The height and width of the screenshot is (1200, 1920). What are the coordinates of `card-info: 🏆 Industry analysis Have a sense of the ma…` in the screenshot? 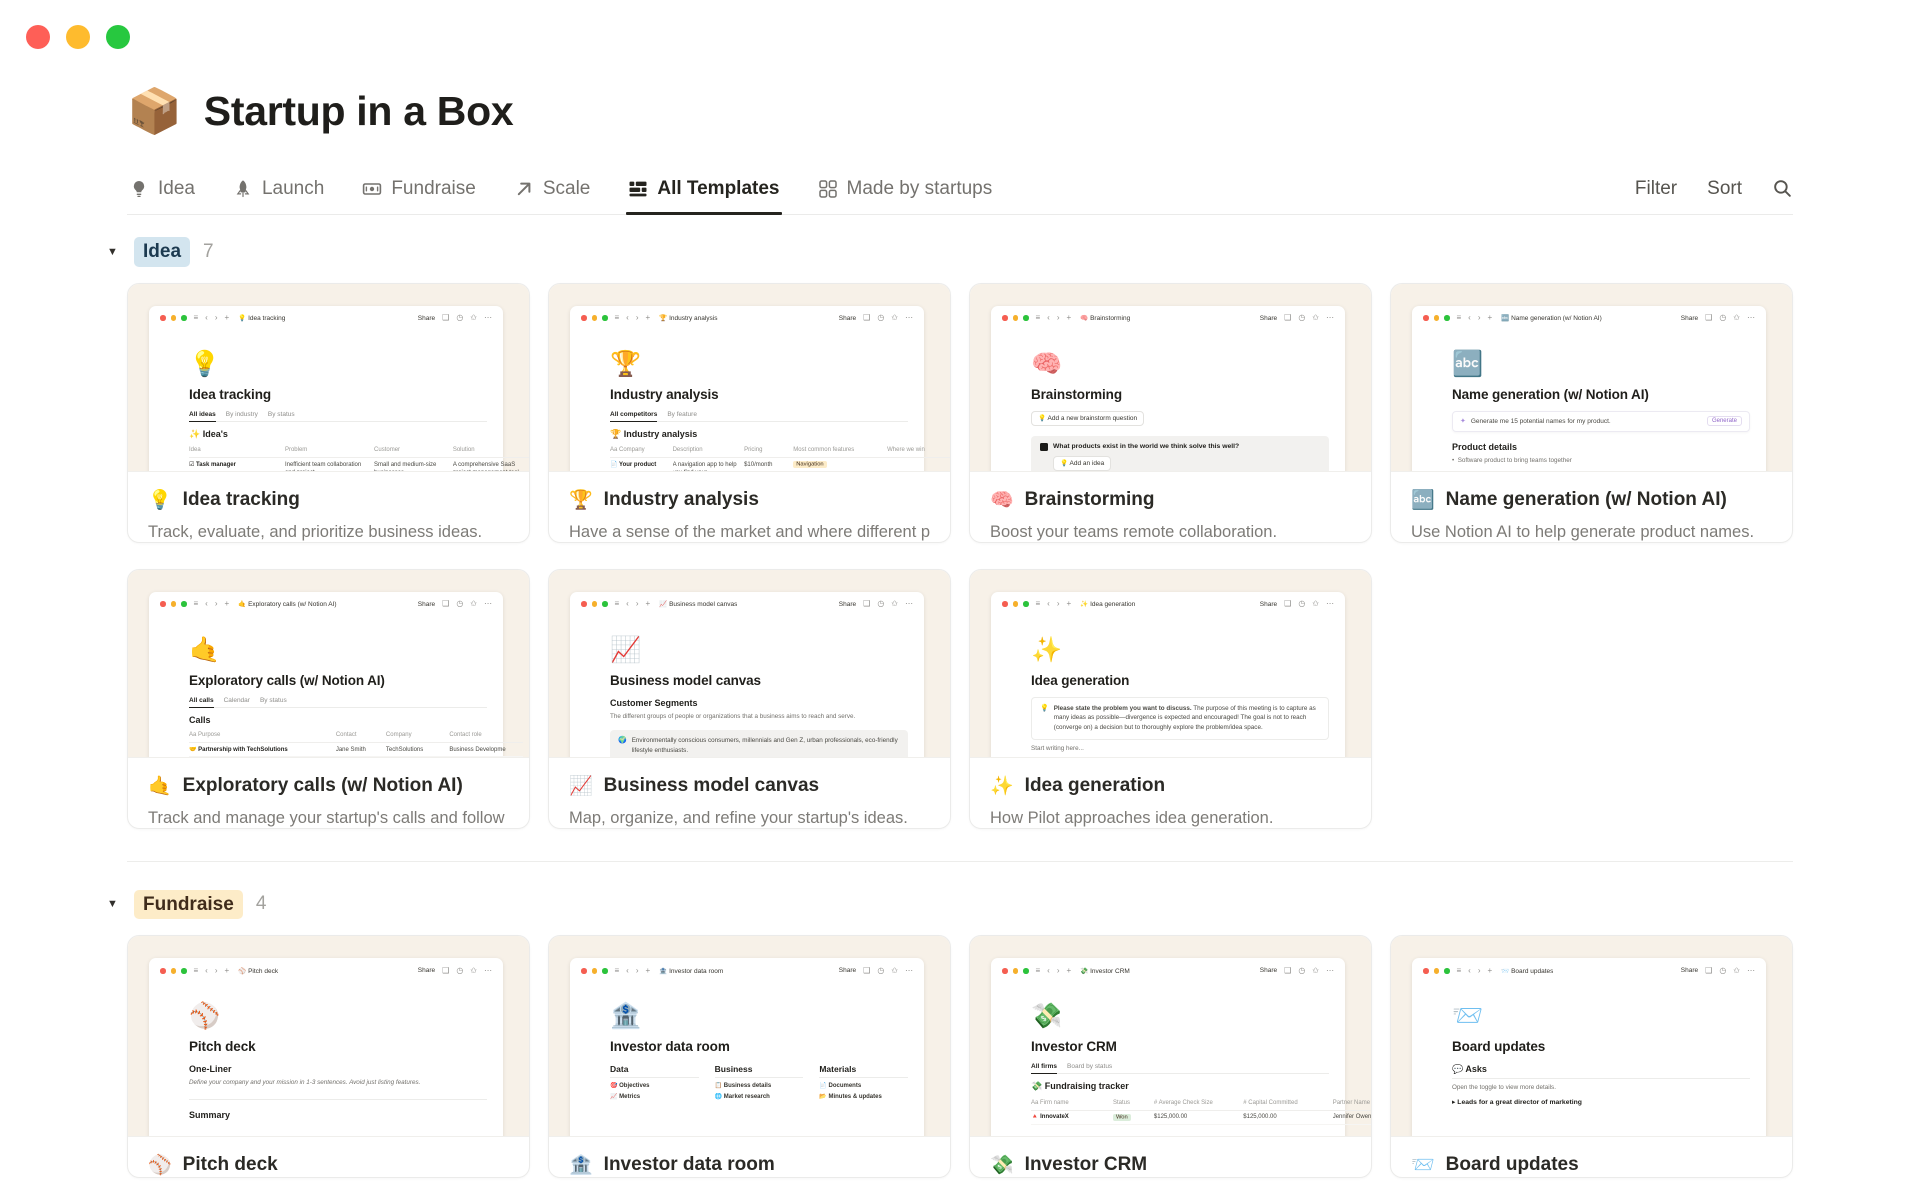 It's located at (749, 507).